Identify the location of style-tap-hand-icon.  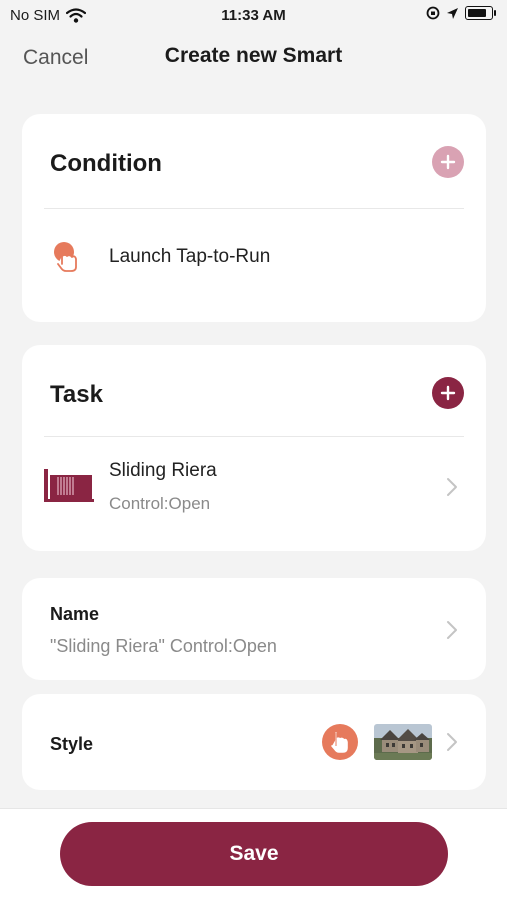
(340, 742).